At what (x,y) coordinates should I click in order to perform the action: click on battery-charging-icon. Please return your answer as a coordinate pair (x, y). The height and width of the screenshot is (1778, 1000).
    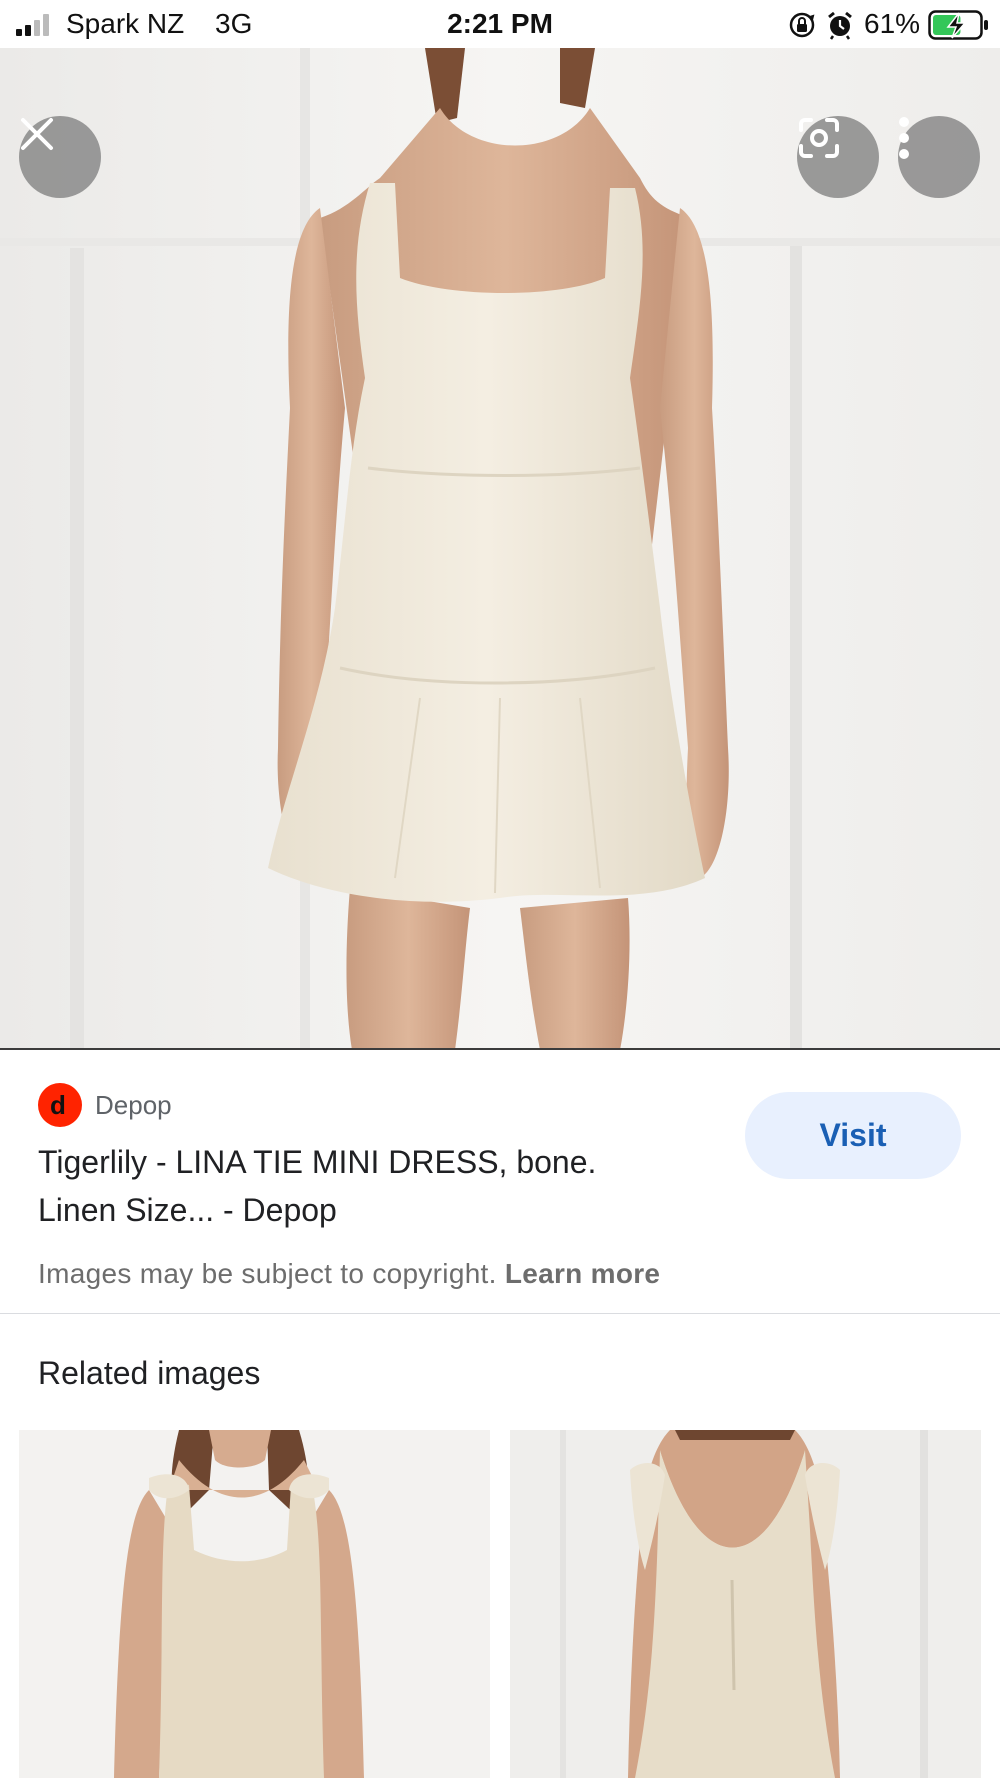
    Looking at the image, I should click on (958, 25).